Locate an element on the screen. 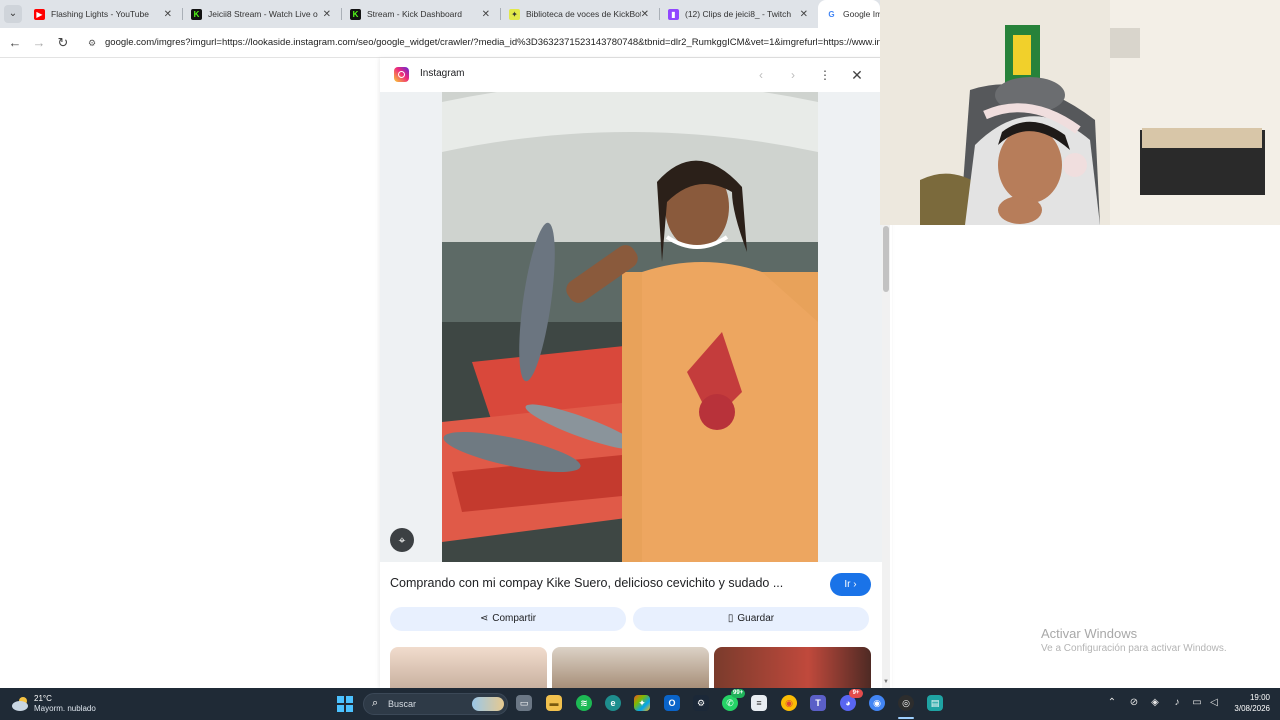  youtube-icon: ▶ is located at coordinates (39, 14).